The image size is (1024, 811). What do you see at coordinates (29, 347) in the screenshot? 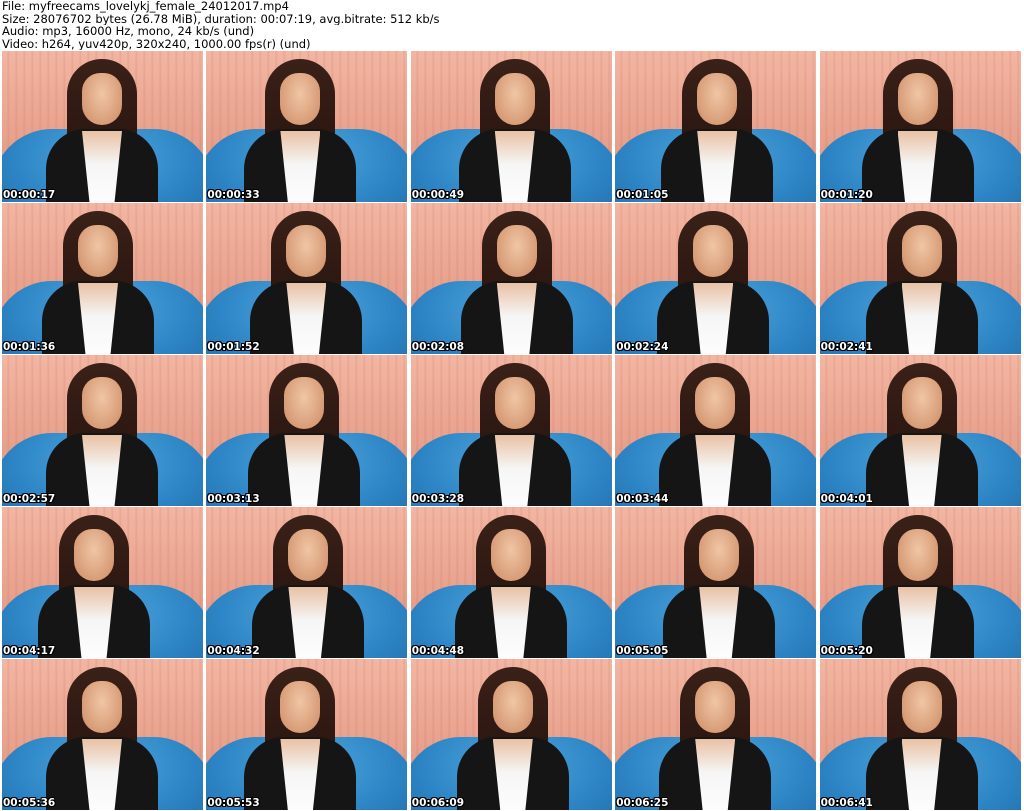
I see `thumbnail-timestamp: 00:01:36` at bounding box center [29, 347].